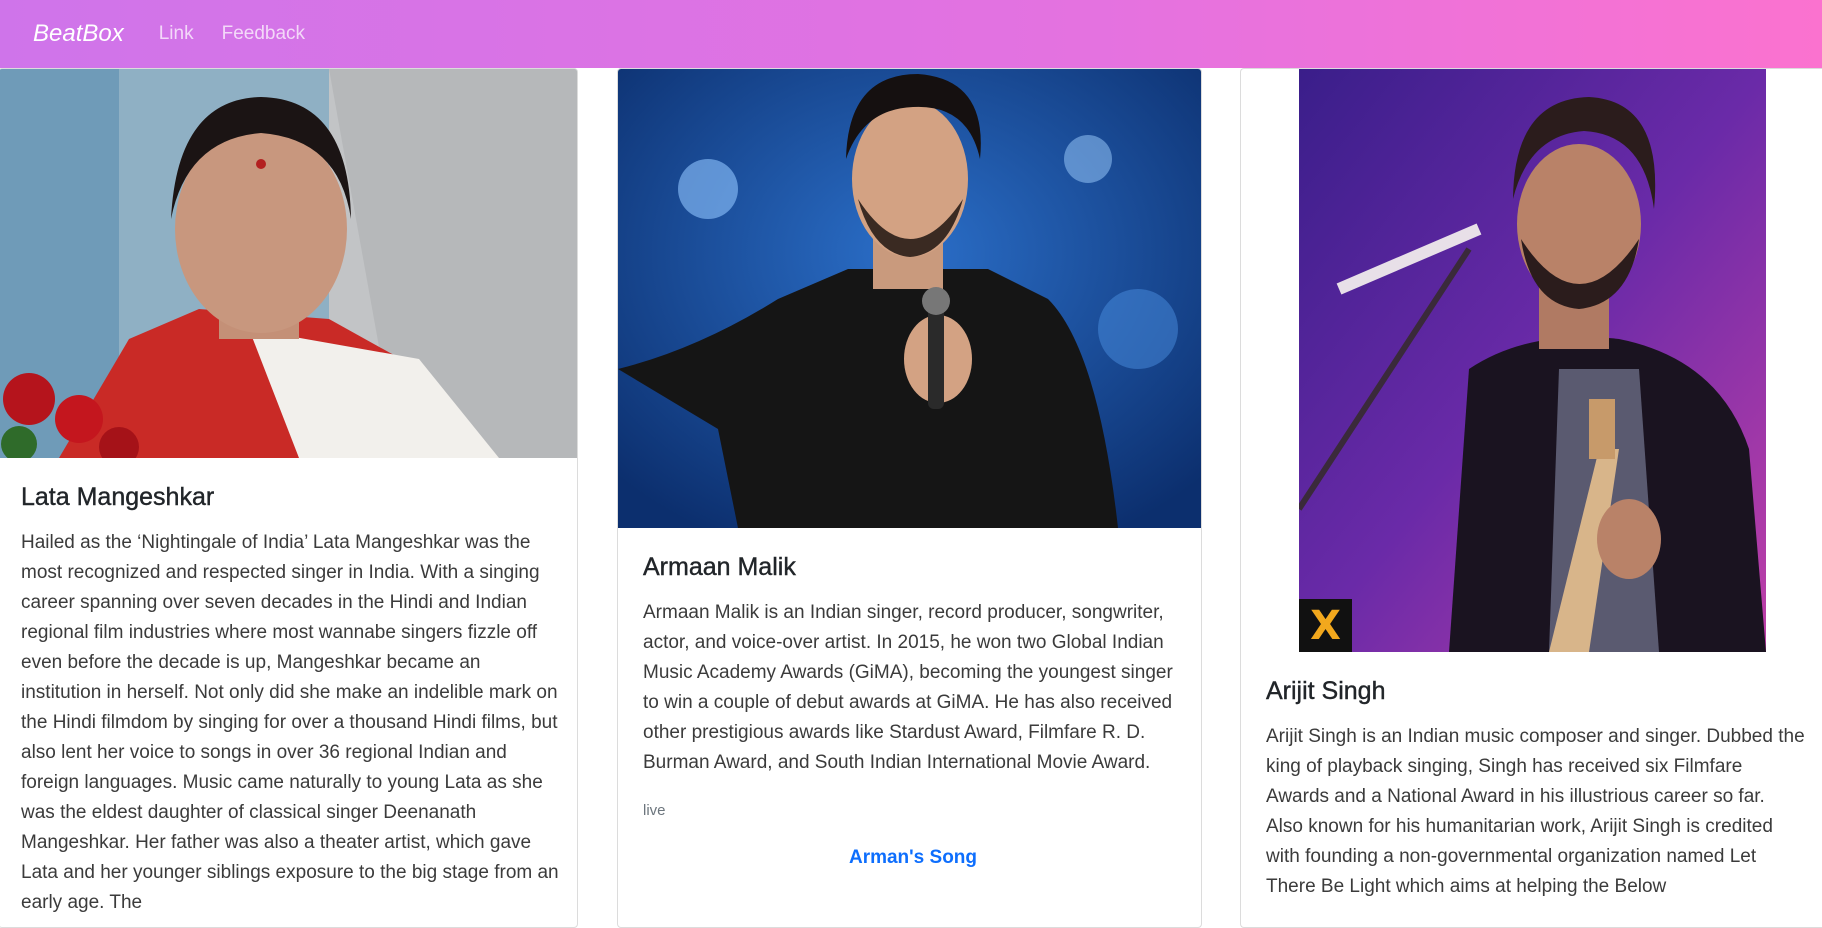 This screenshot has width=1822, height=928. What do you see at coordinates (288, 263) in the screenshot?
I see `singer-photo-lata` at bounding box center [288, 263].